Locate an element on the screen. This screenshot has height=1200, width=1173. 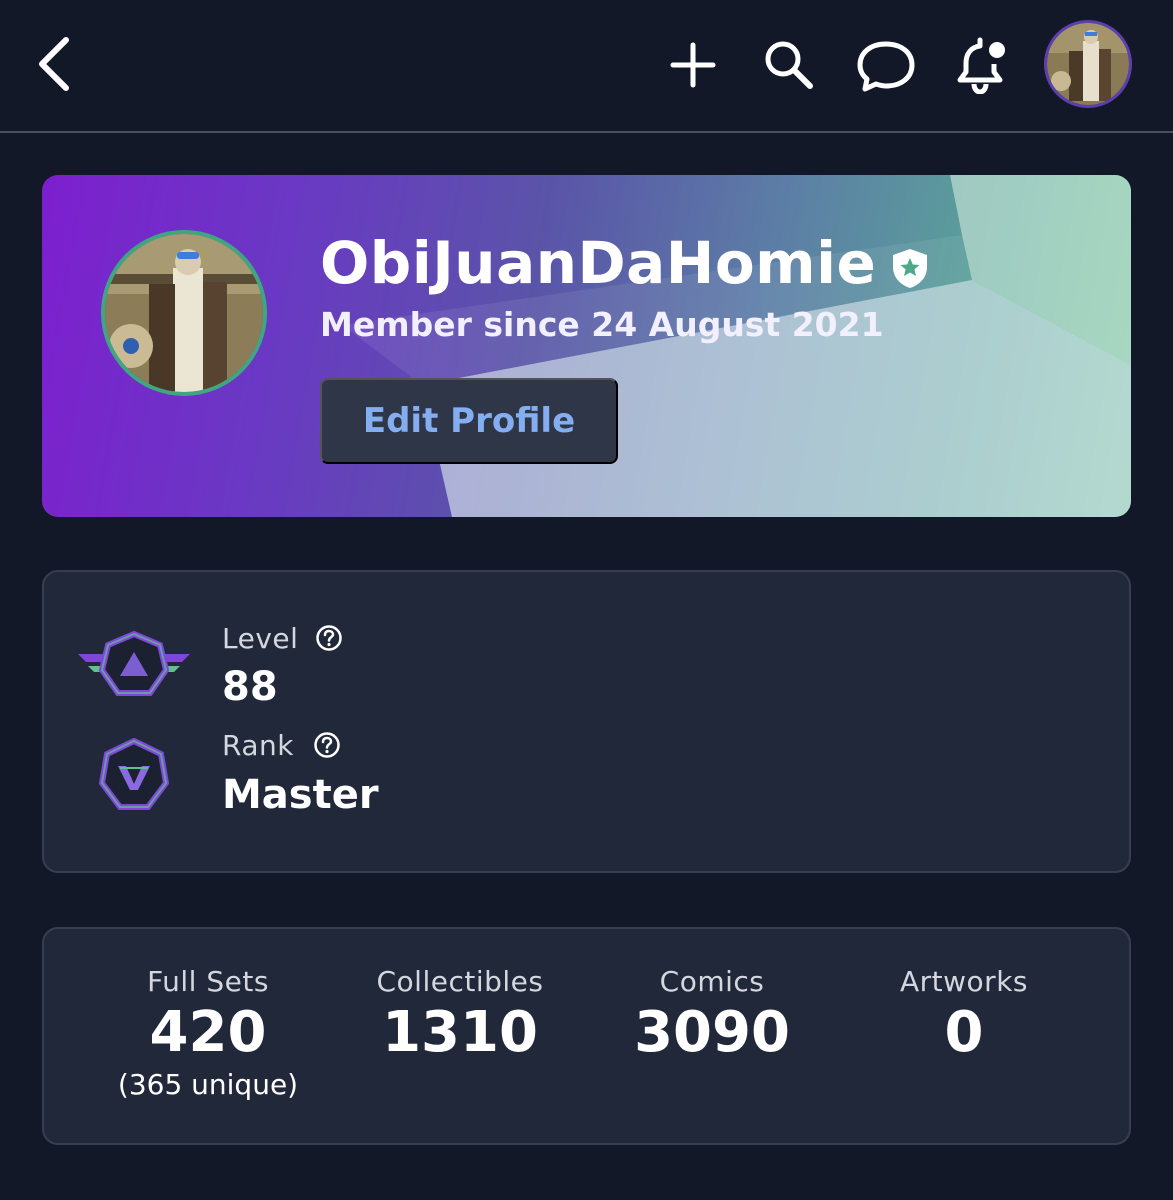
stat-comics: Comics 3090 is located at coordinates (712, 1014).